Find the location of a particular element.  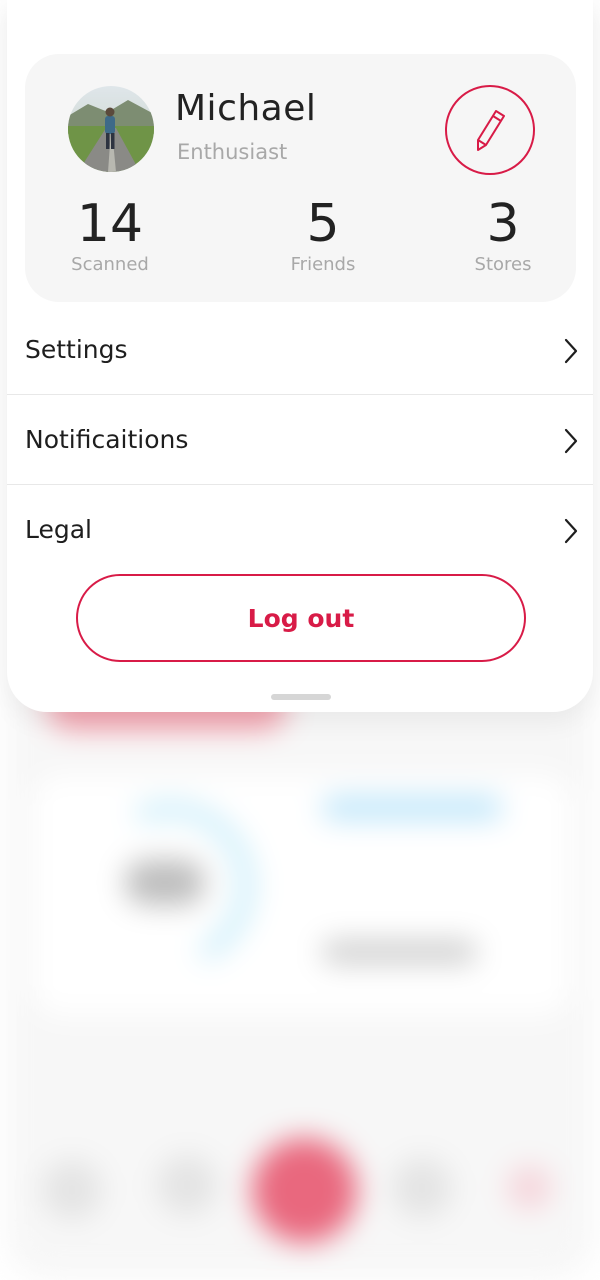

menu-item-label: Settings is located at coordinates (76, 349).